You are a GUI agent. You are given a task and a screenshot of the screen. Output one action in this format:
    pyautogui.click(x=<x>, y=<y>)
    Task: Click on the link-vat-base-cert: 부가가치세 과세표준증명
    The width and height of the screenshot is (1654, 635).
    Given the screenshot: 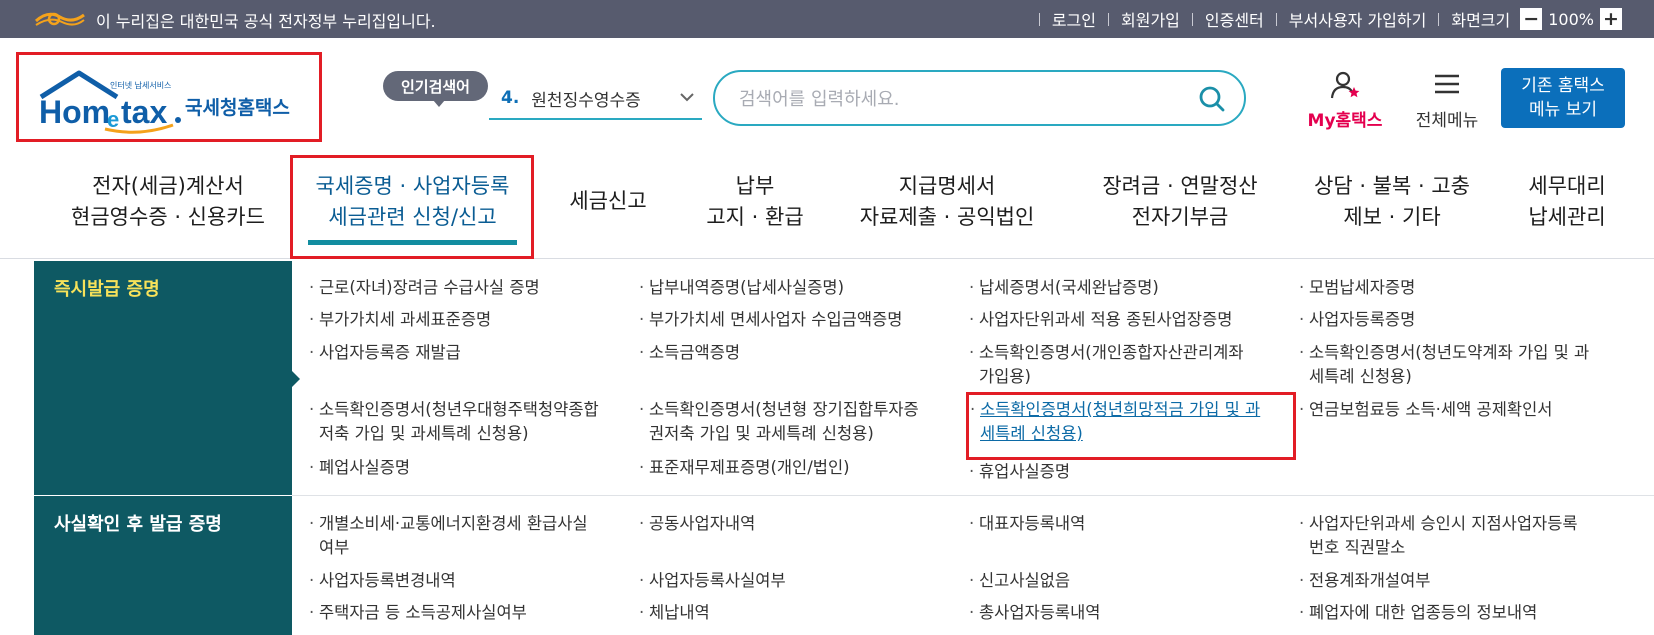 What is the action you would take?
    pyautogui.click(x=400, y=320)
    